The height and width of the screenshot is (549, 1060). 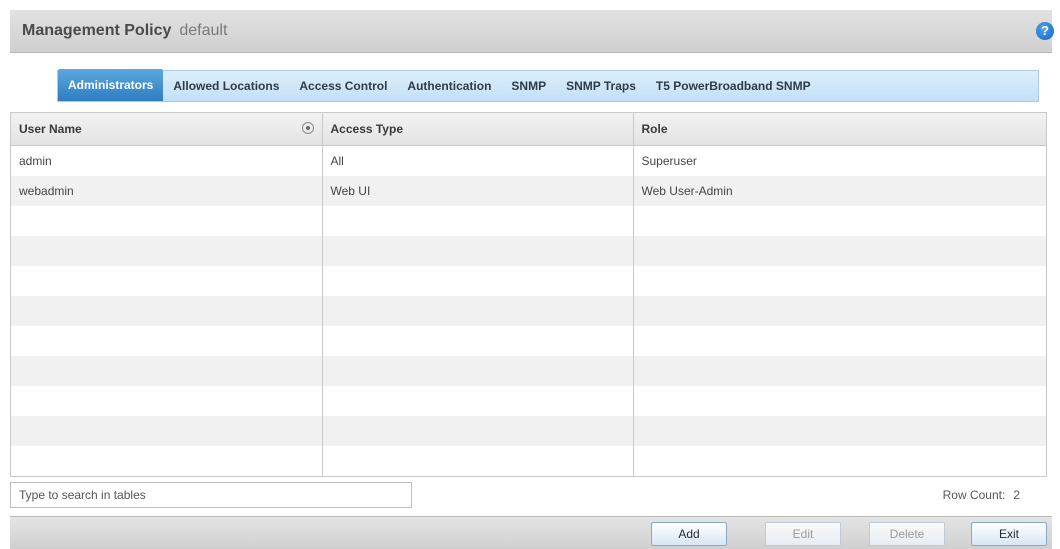 I want to click on policy-name: default, so click(x=203, y=30).